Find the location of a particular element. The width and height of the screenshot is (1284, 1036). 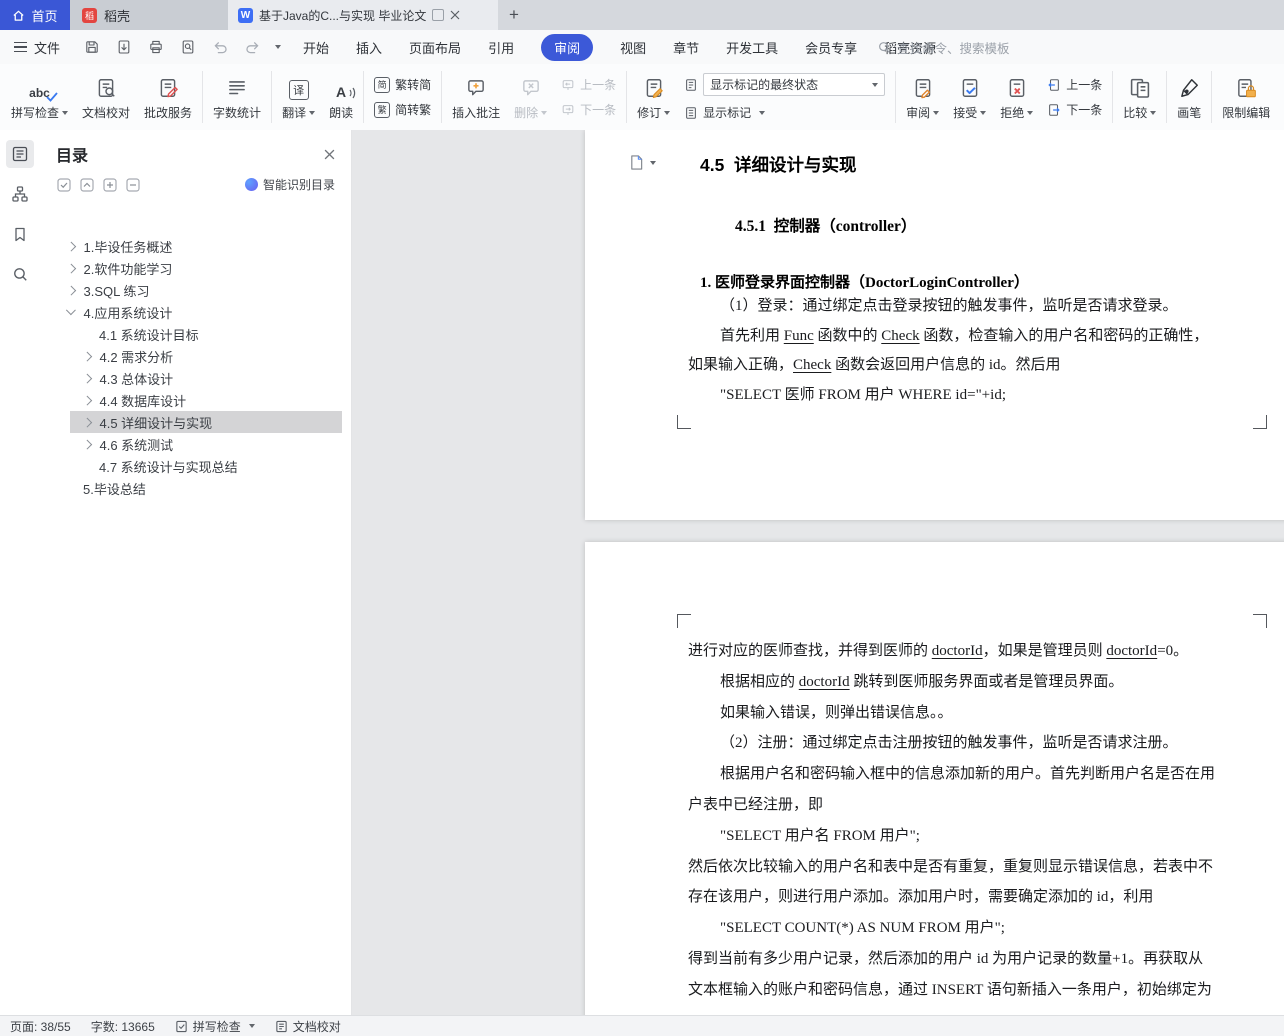

doc-proof-button: 文档校对 is located at coordinates (106, 97).